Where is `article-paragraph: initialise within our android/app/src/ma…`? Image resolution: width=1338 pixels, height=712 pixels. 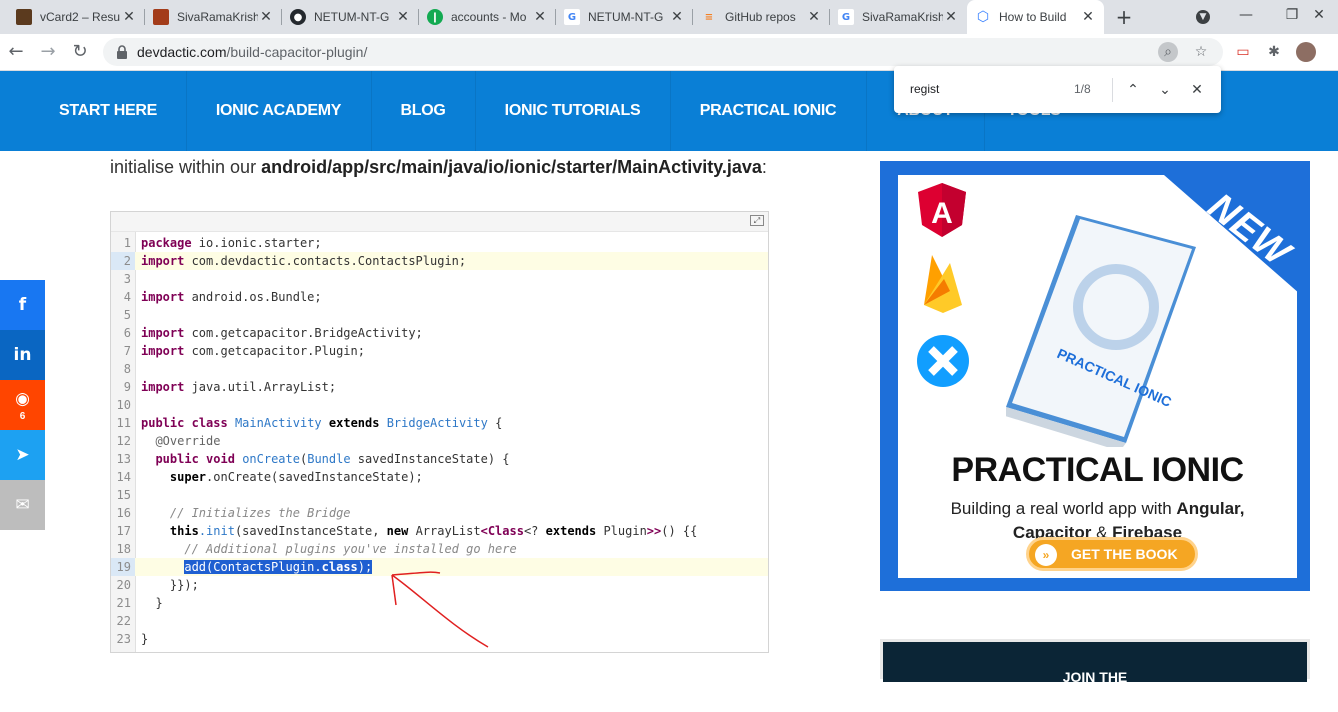
article-paragraph: initialise within our android/app/src/ma… is located at coordinates (438, 167).